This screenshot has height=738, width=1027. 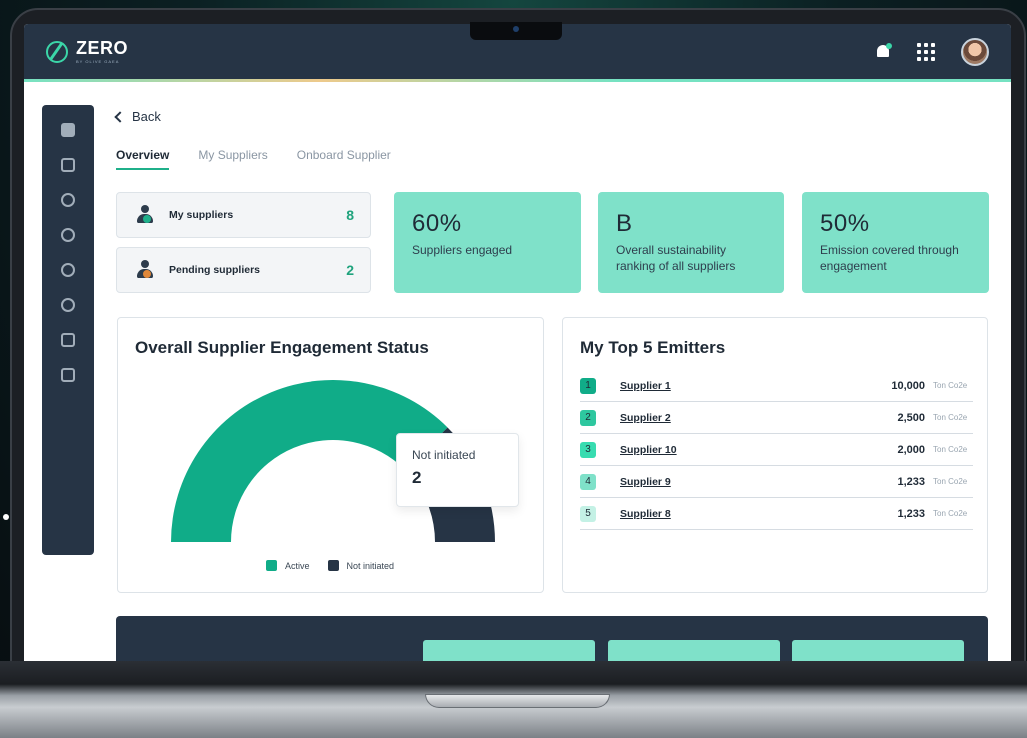 I want to click on pending-suppliers-label: Pending suppliers, so click(x=215, y=270).